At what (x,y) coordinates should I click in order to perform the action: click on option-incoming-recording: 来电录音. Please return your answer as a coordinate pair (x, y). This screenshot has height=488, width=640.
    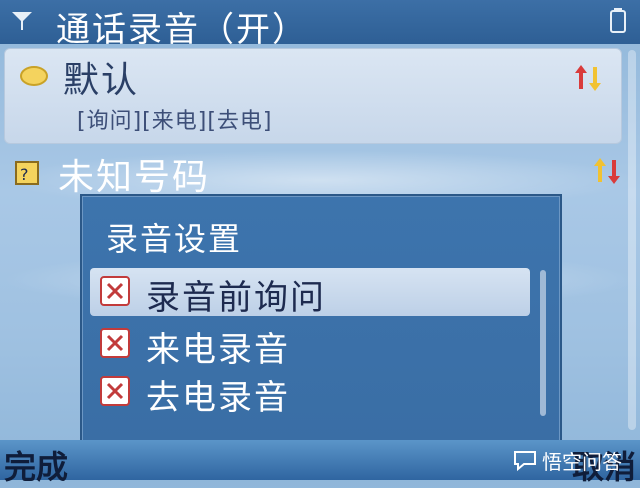
    Looking at the image, I should click on (310, 345).